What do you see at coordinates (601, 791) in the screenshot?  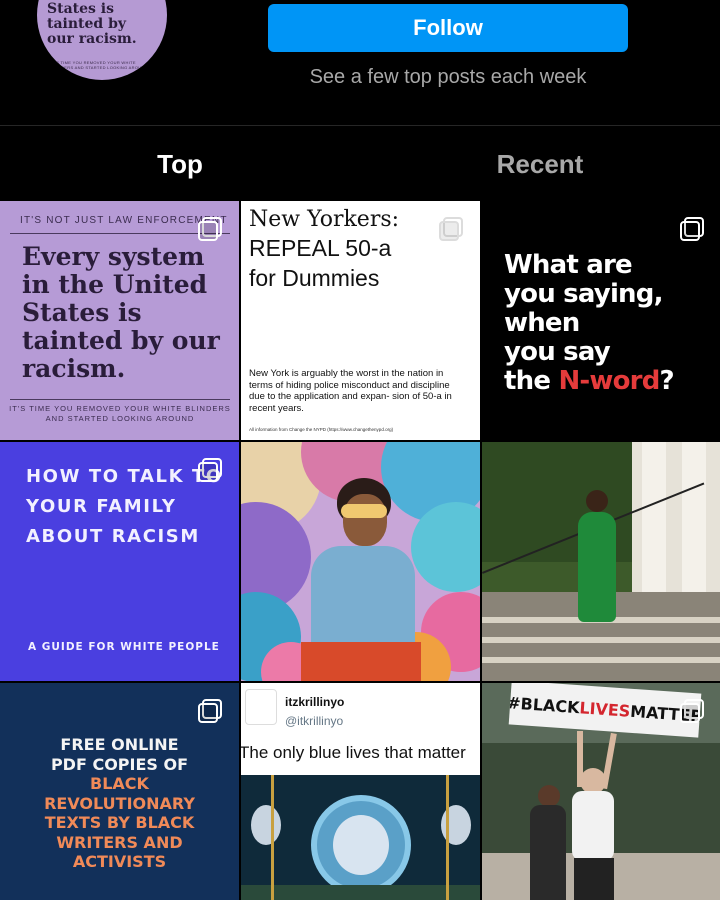 I see `post-tile-9-photo: #BLACK LIVES MATTER` at bounding box center [601, 791].